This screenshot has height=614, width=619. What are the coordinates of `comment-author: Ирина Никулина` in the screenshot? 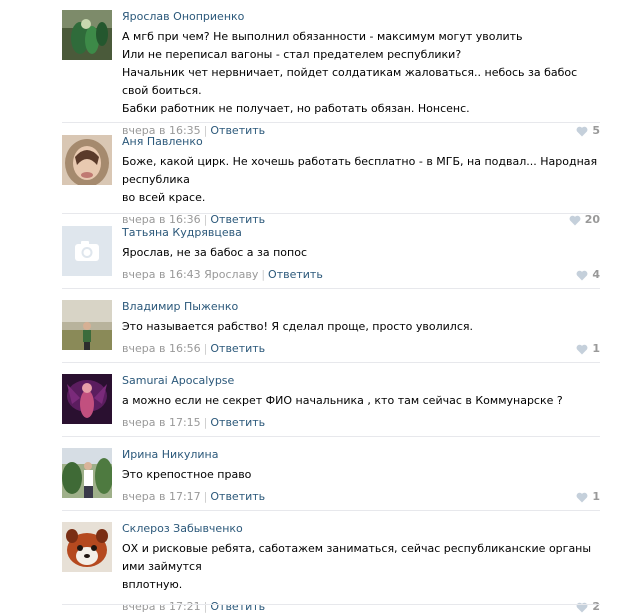 It's located at (361, 455).